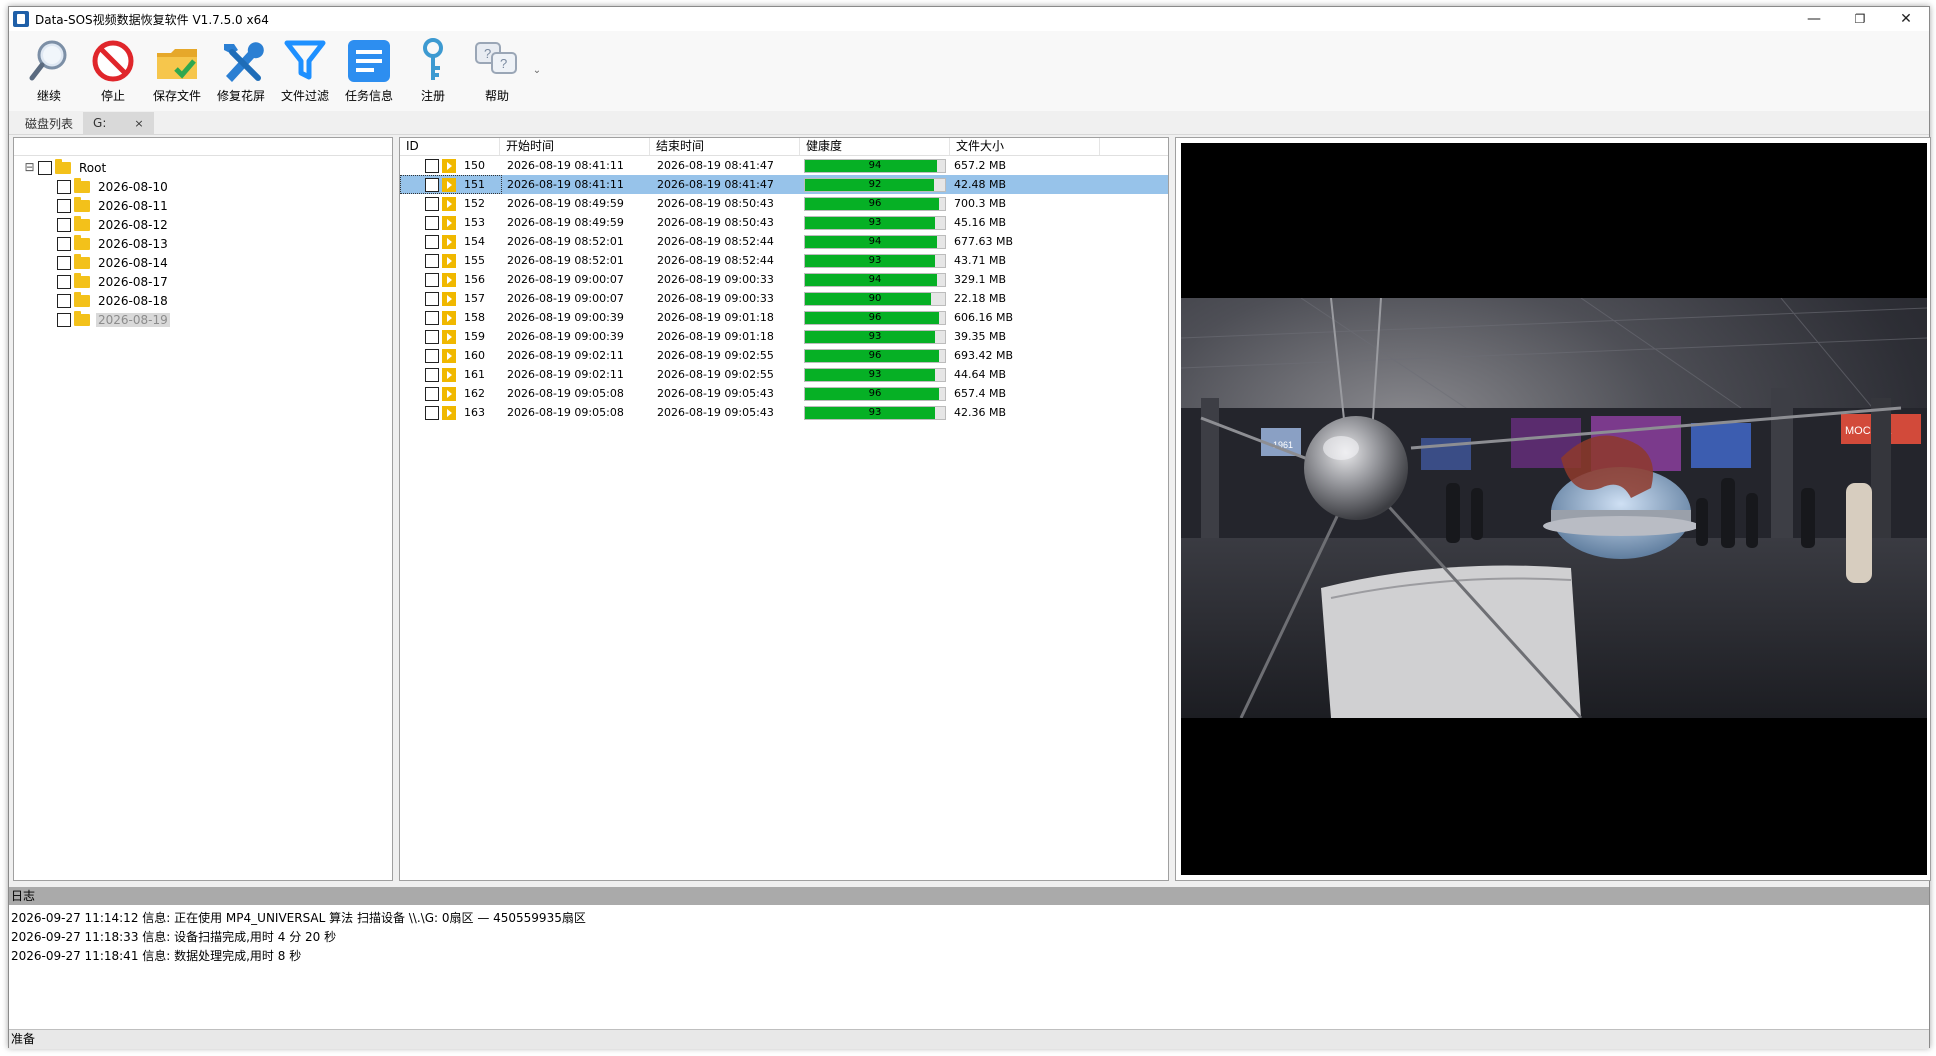 This screenshot has height=1056, width=1936. What do you see at coordinates (969, 71) in the screenshot?
I see `toolbar: 继续 停止 保存文件 修复花屏 文件过滤 任务信息 注册 ? ? 帮助 ⌄` at bounding box center [969, 71].